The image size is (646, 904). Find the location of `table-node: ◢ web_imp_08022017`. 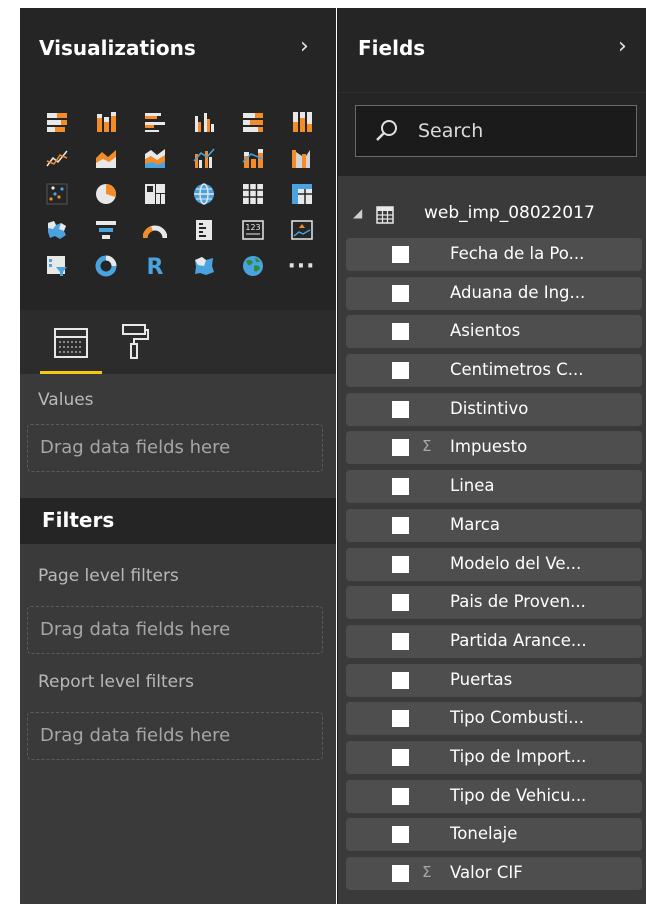

table-node: ◢ web_imp_08022017 is located at coordinates (492, 216).